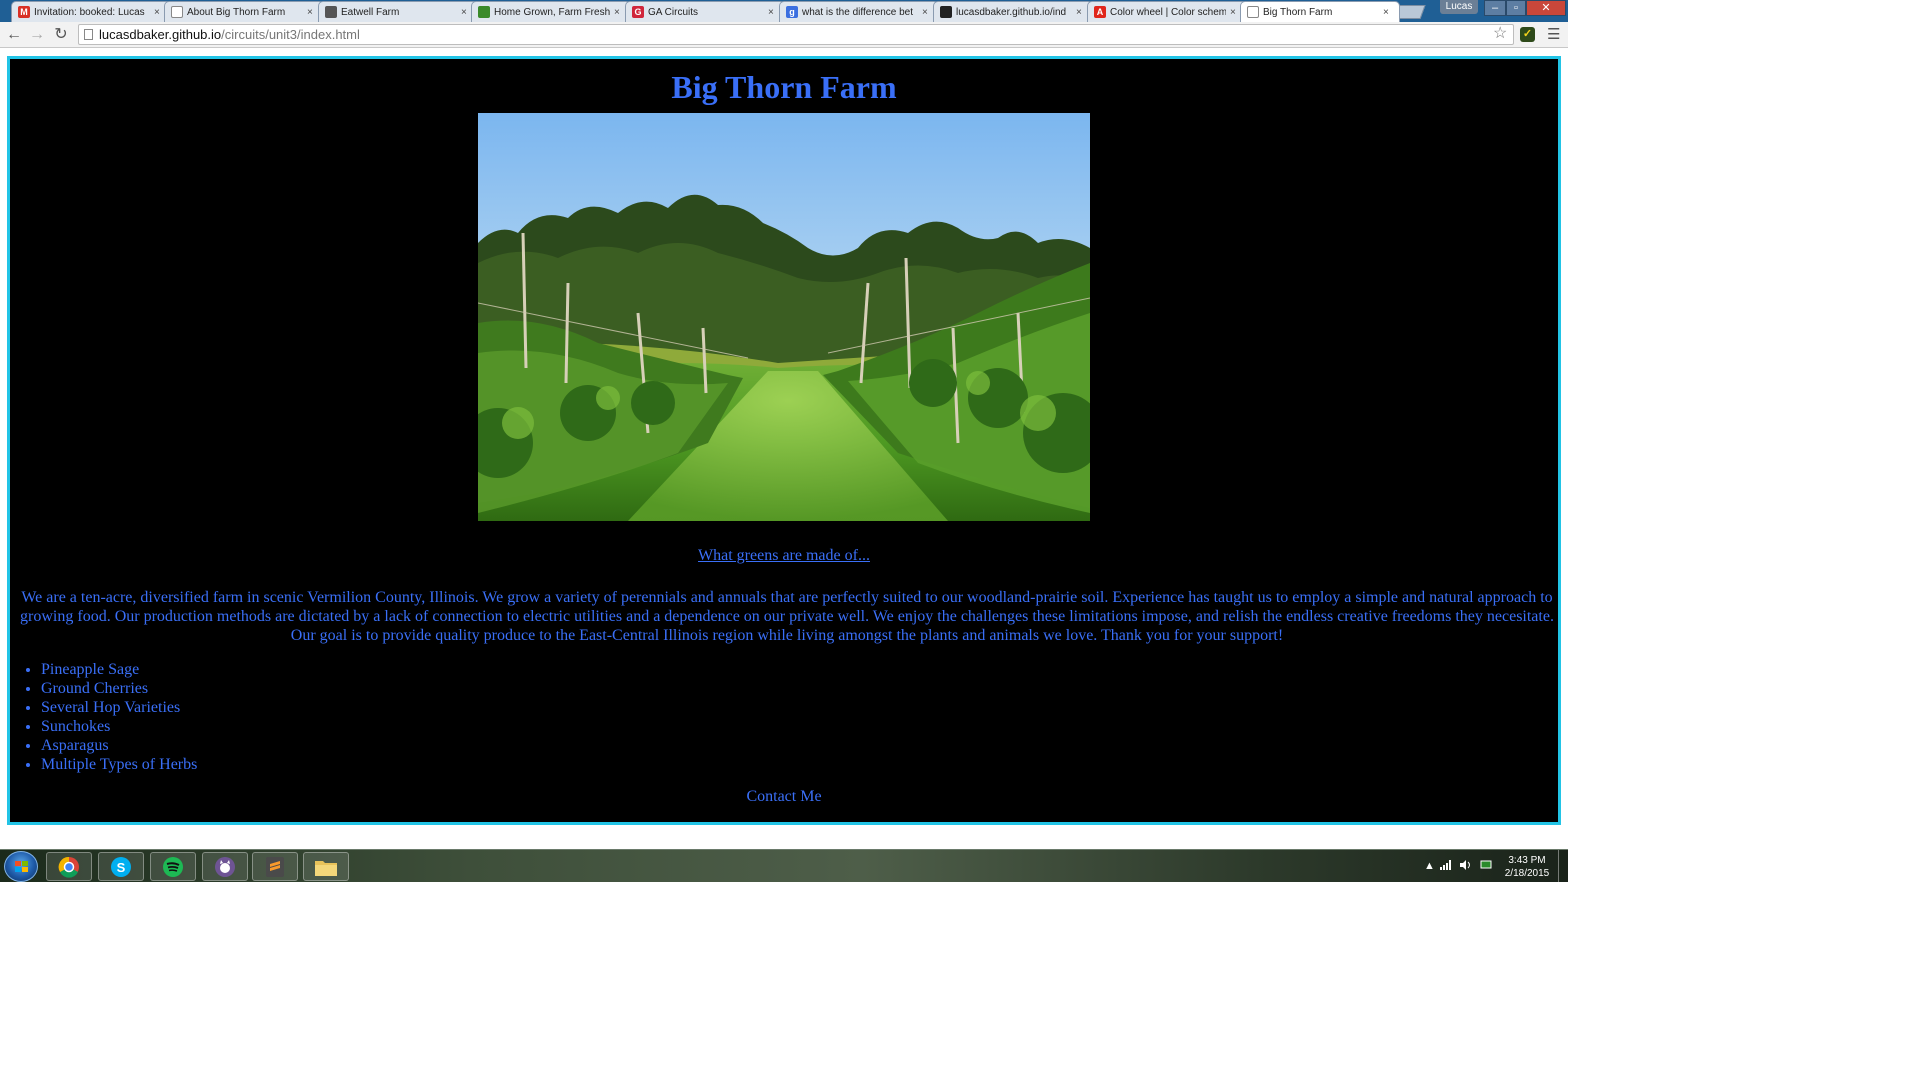 The height and width of the screenshot is (1080, 1920). I want to click on windows-taskbar: S ▲ 3:43 PM 2/18/2015, so click(784, 866).